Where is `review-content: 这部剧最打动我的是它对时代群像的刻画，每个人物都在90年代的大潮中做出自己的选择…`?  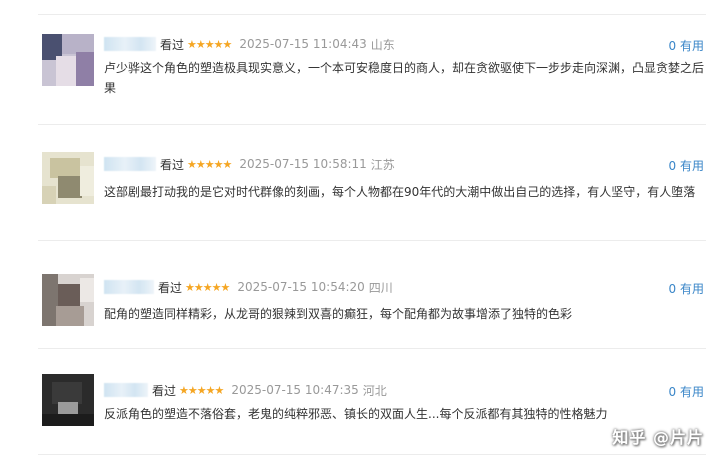
review-content: 这部剧最打动我的是它对时代群像的刻画，每个人物都在90年代的大潮中做出自己的选择… is located at coordinates (400, 192).